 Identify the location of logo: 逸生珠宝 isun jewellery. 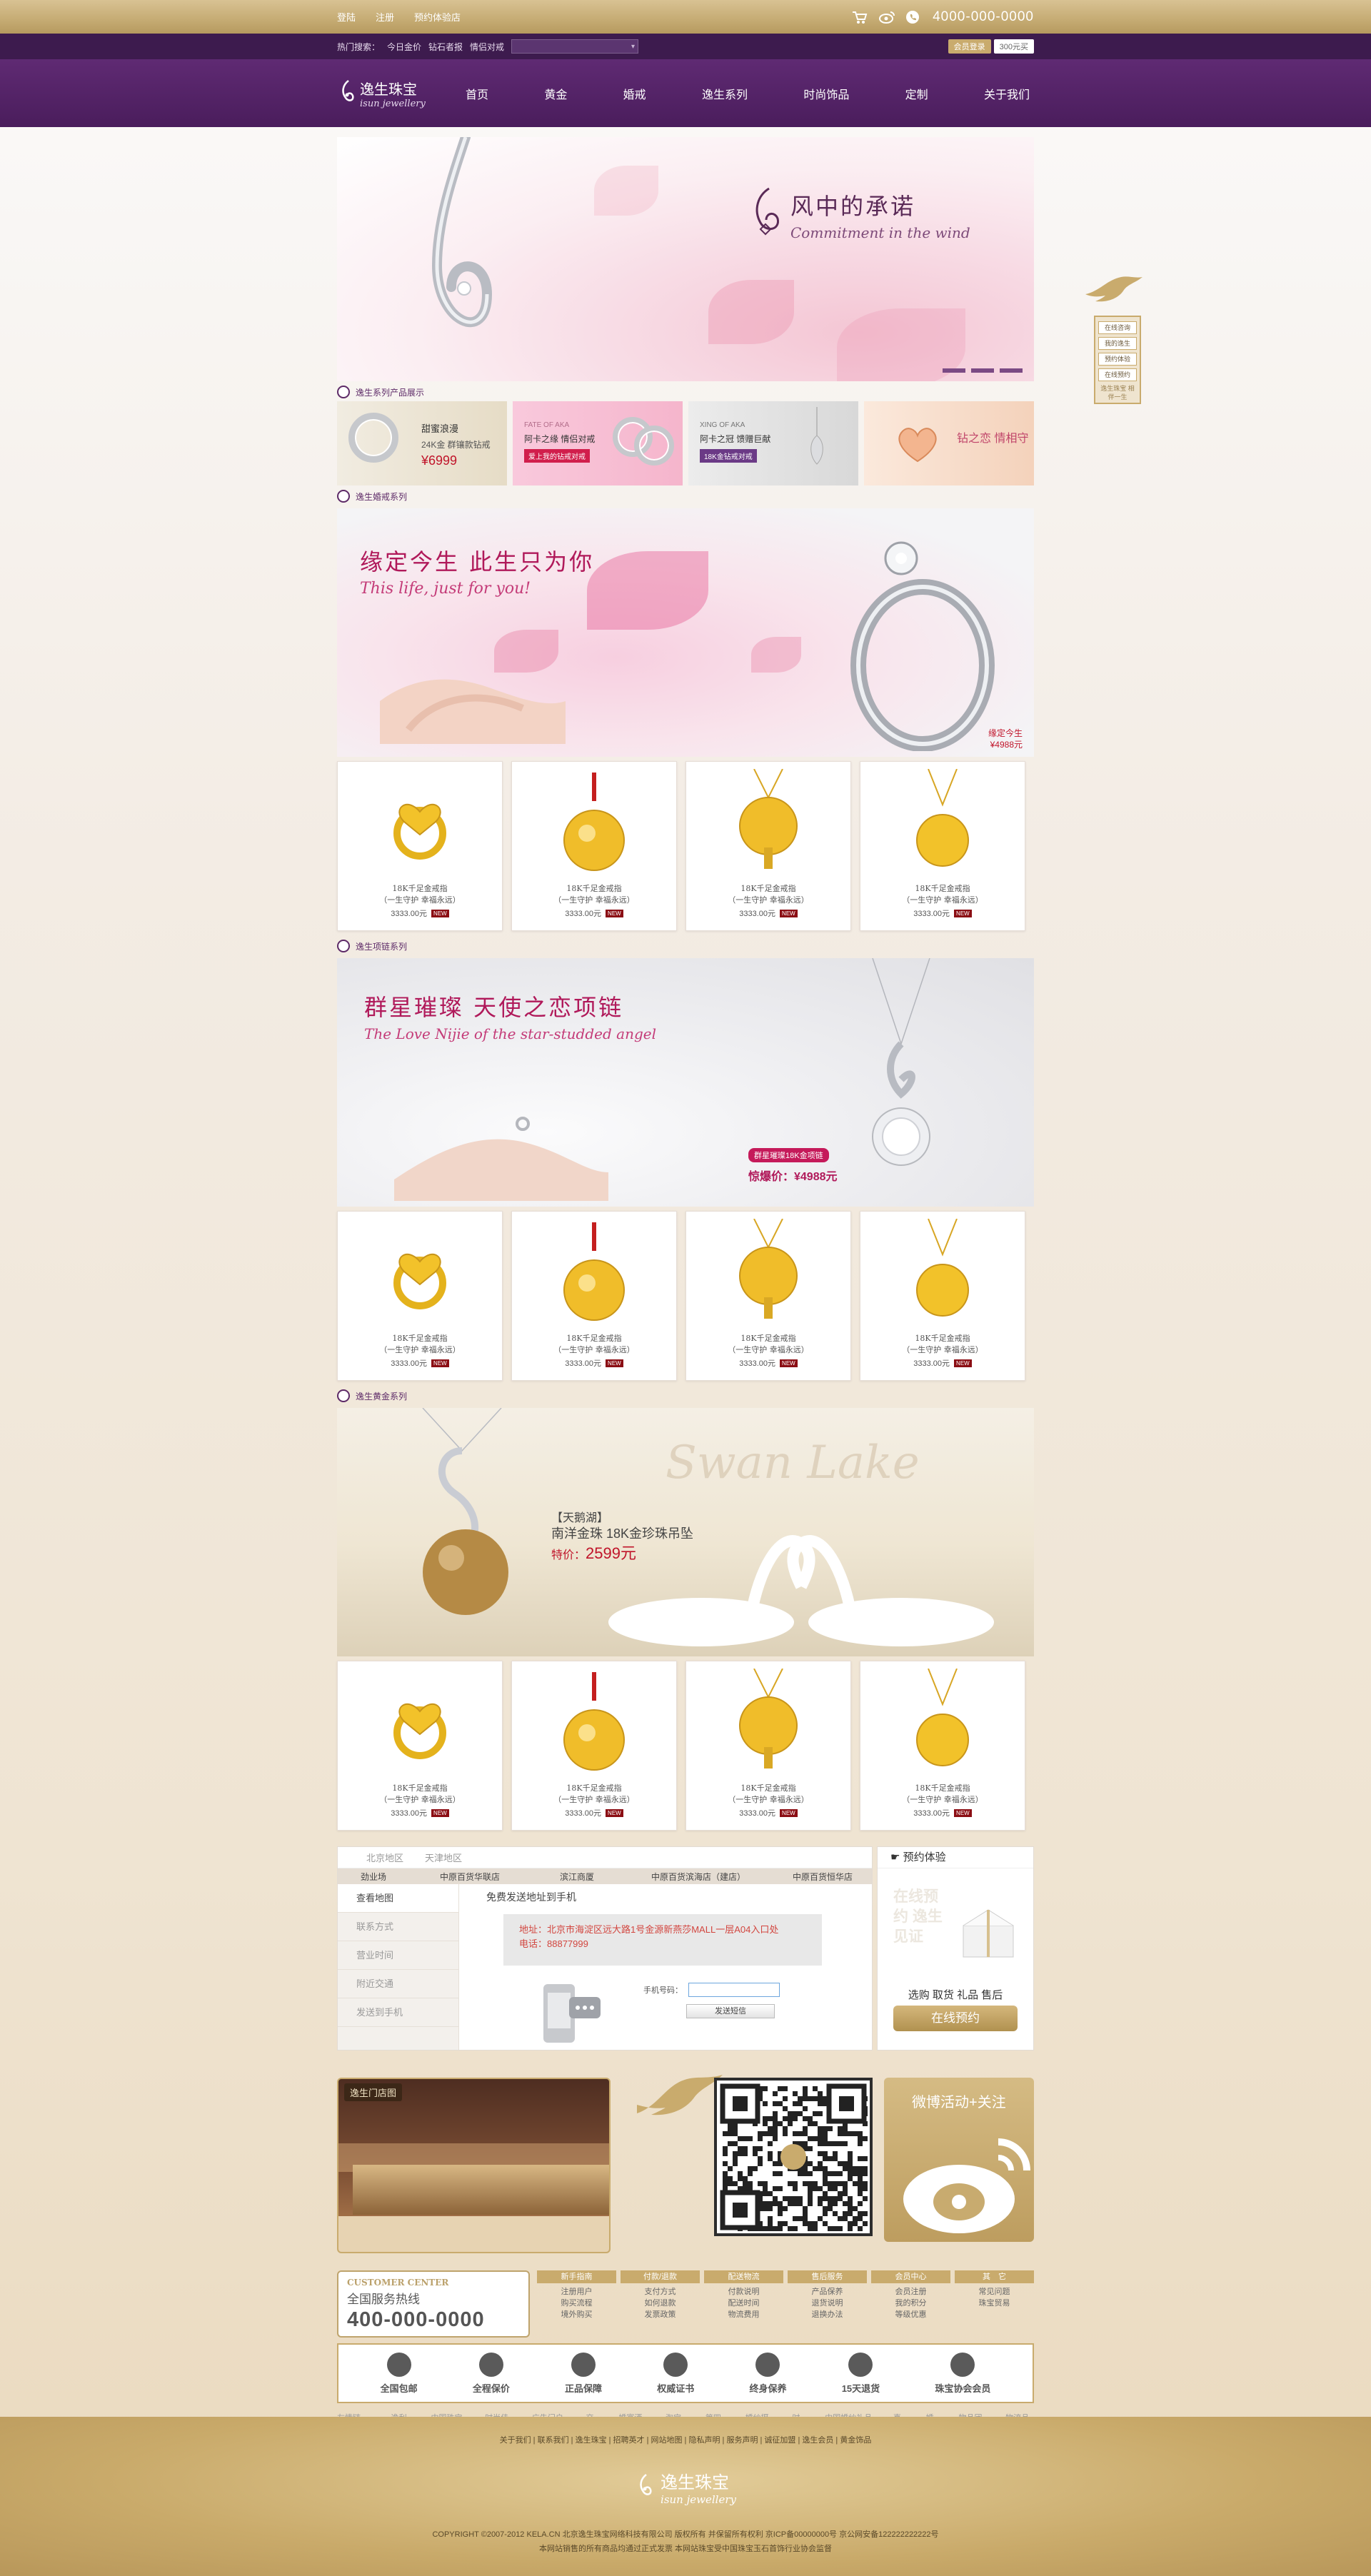
(390, 93).